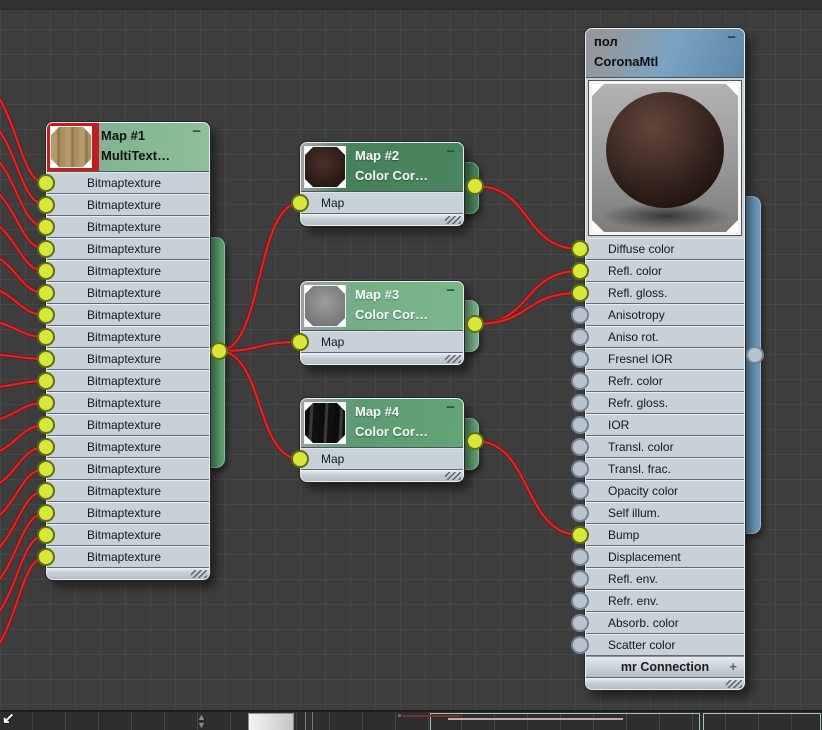  Describe the element at coordinates (657, 315) in the screenshot. I see `slot-row: Anisotropy` at that location.